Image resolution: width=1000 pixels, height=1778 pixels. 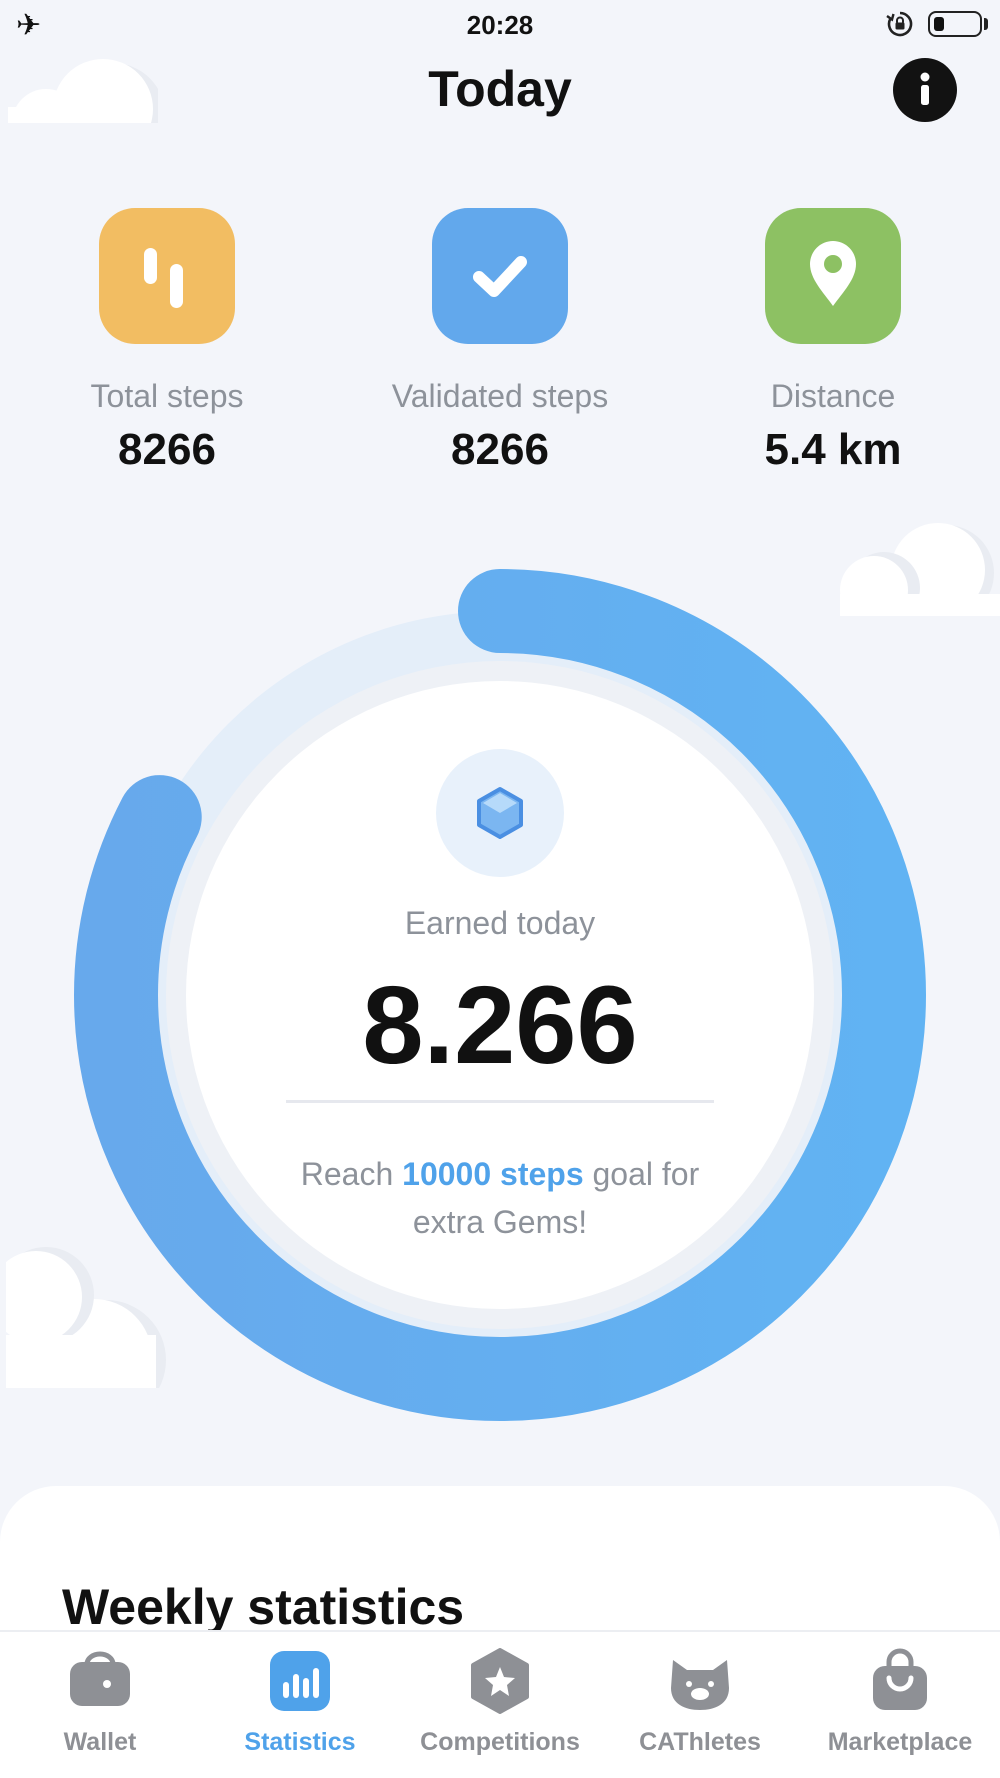 I want to click on divider, so click(x=500, y=1101).